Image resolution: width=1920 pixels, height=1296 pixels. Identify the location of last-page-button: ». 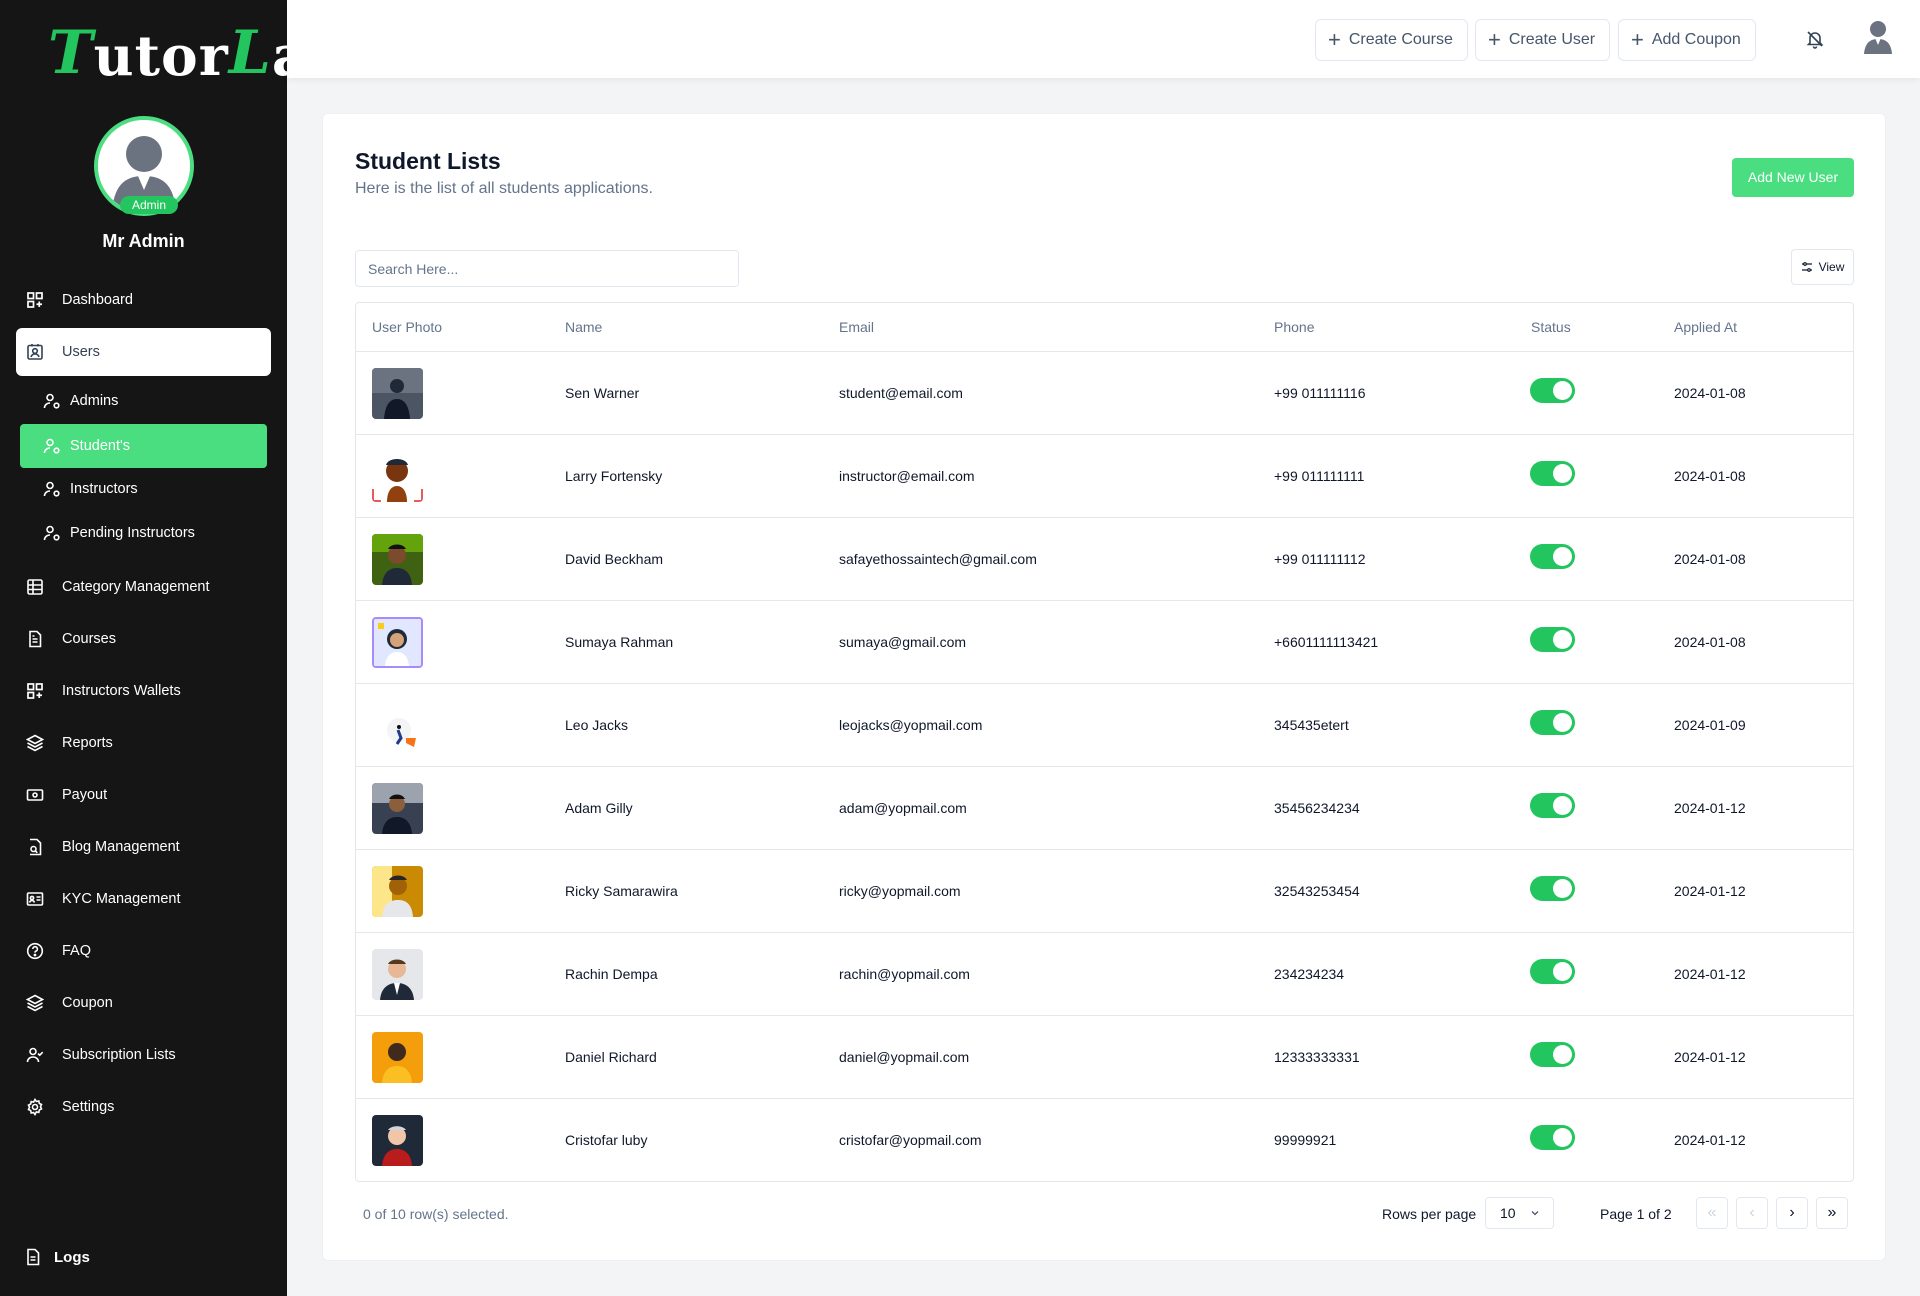
(1832, 1213).